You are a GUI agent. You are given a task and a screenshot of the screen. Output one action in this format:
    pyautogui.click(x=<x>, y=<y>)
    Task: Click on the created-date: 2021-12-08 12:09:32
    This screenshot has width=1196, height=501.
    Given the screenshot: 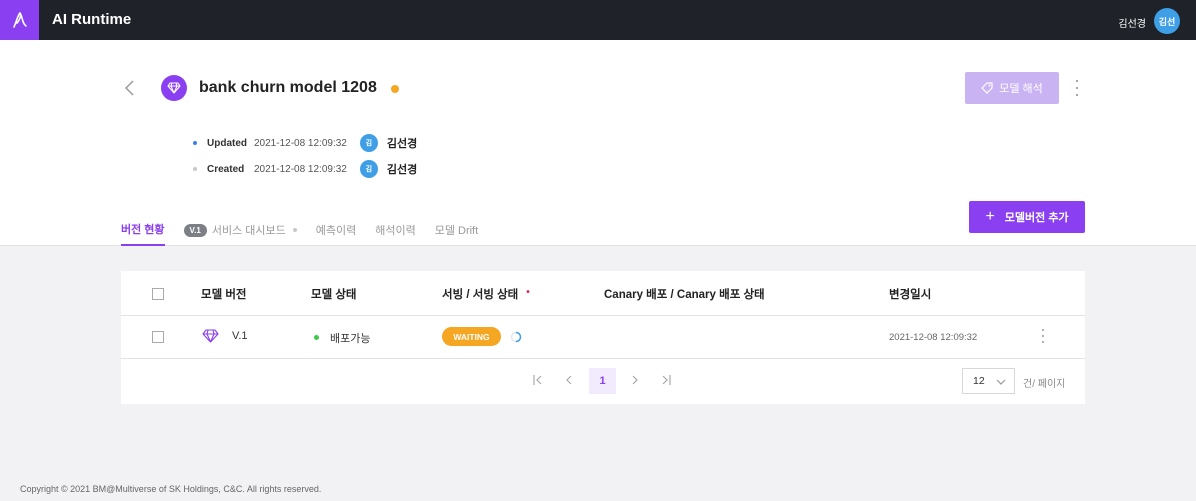 What is the action you would take?
    pyautogui.click(x=300, y=169)
    